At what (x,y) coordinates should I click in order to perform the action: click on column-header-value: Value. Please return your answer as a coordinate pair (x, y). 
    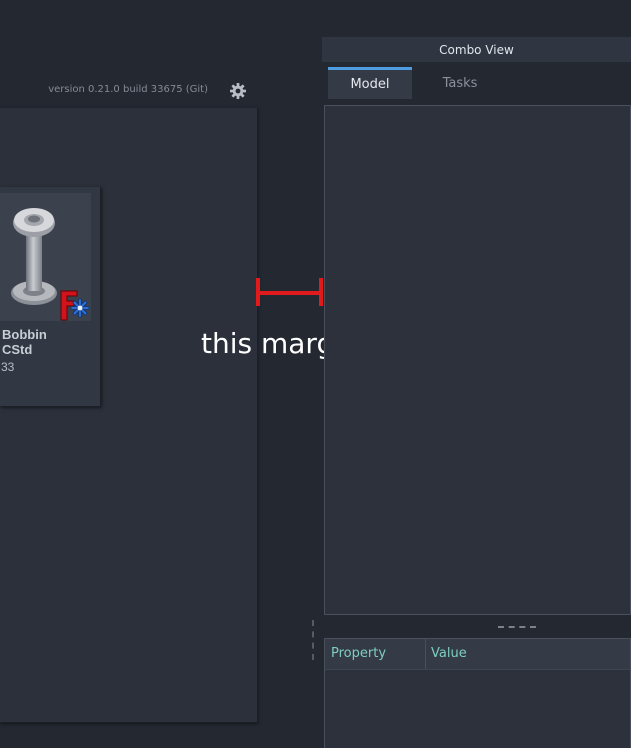
    Looking at the image, I should click on (449, 654).